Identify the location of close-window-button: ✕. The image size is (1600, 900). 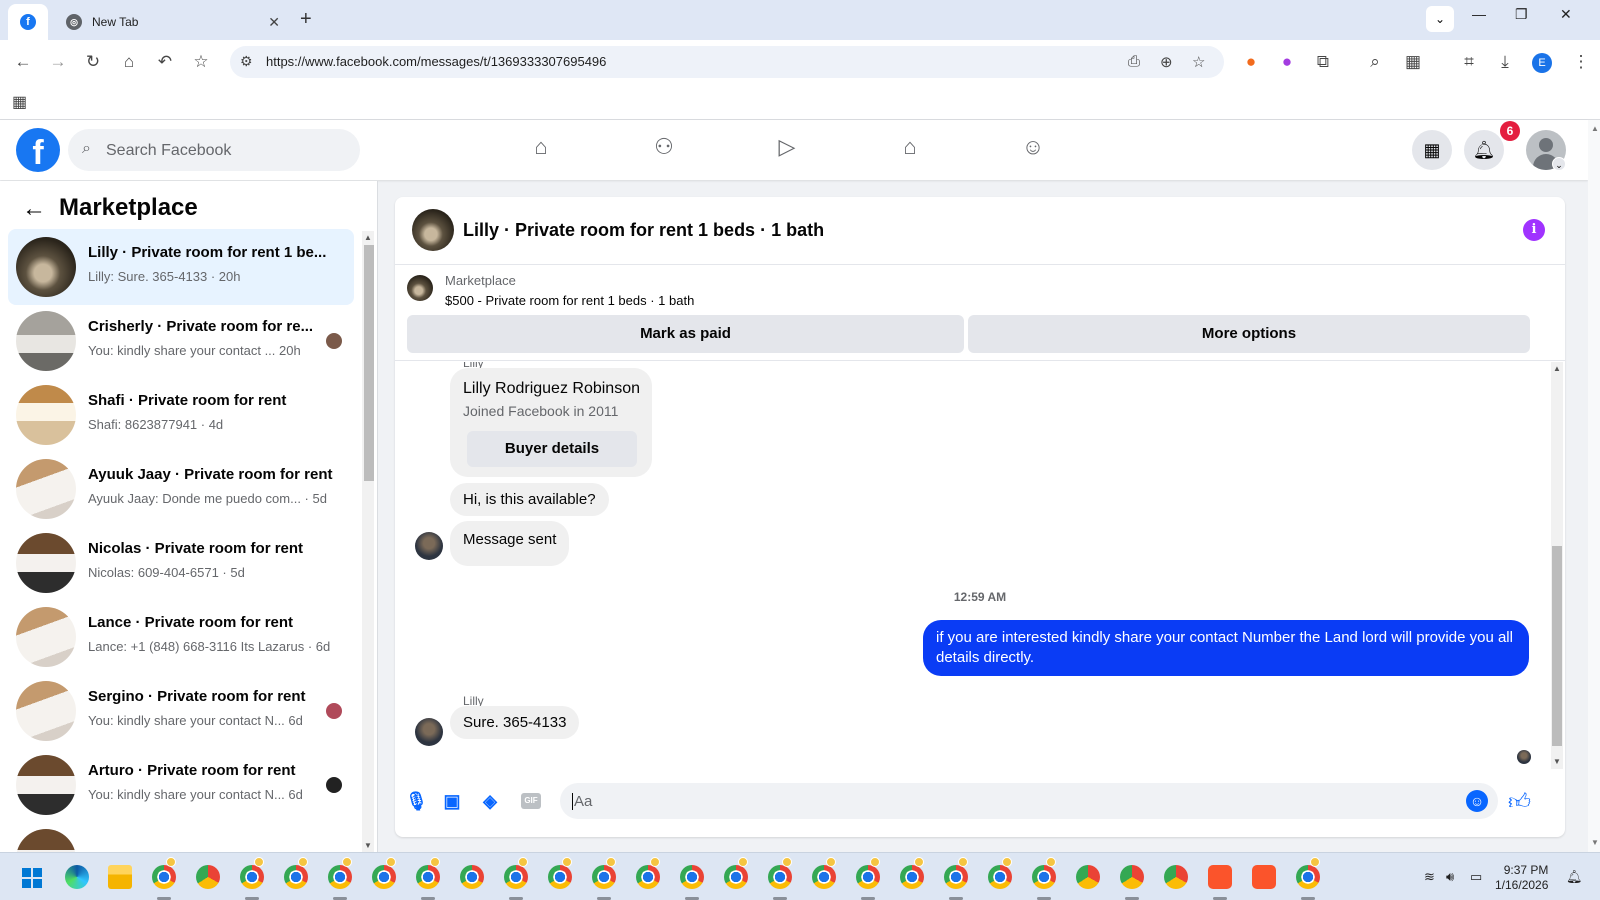
(1566, 14).